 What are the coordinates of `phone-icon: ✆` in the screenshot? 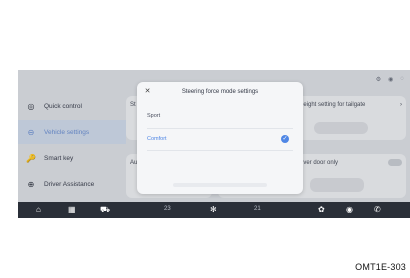 It's located at (377, 209).